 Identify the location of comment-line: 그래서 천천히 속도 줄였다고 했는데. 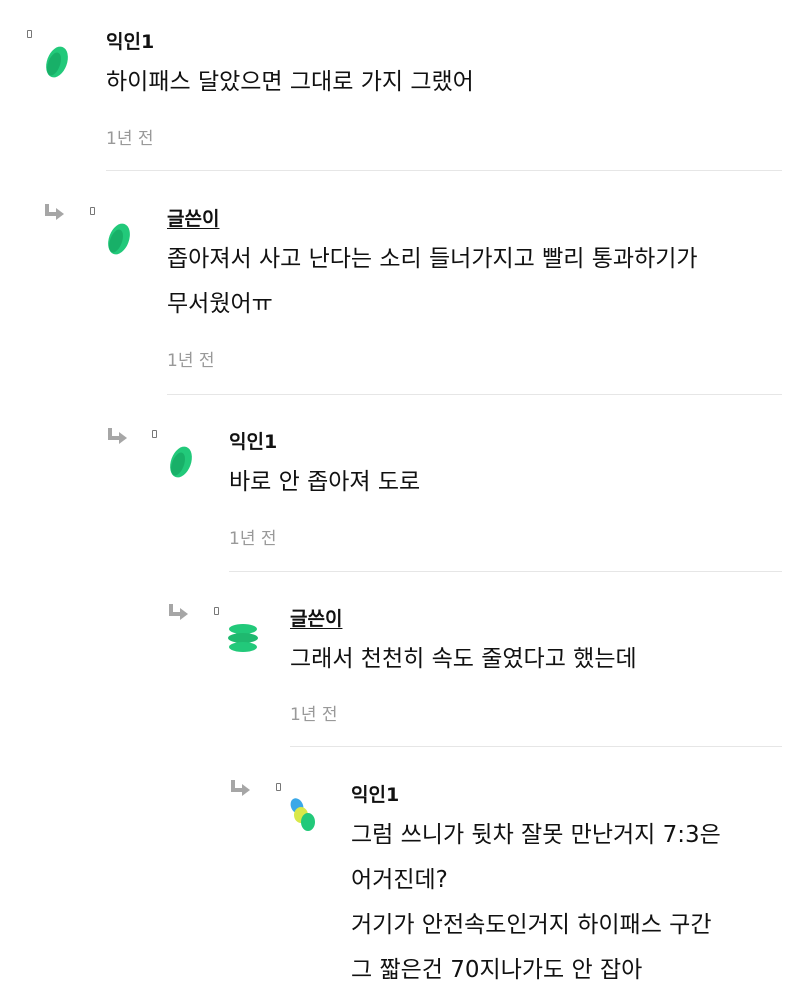
(463, 659).